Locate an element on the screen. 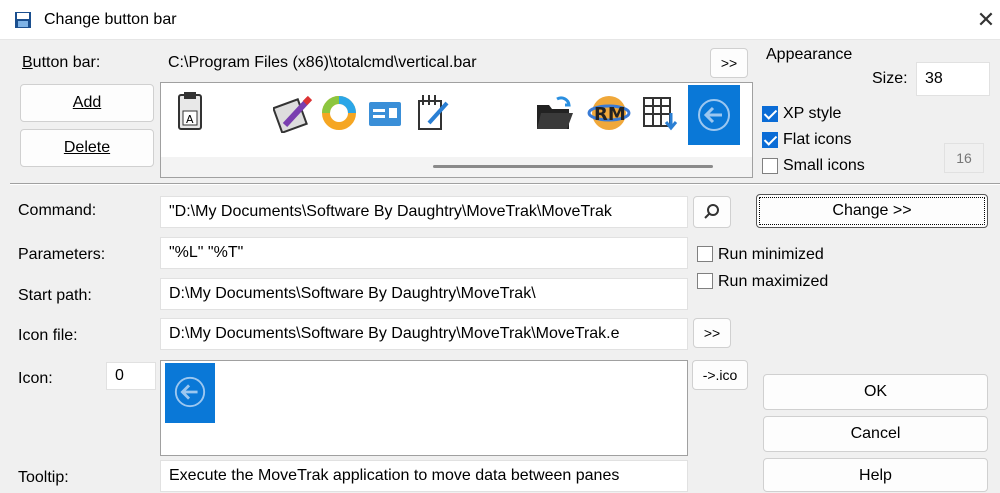 The height and width of the screenshot is (493, 1000). small-size-input: 16 is located at coordinates (964, 158).